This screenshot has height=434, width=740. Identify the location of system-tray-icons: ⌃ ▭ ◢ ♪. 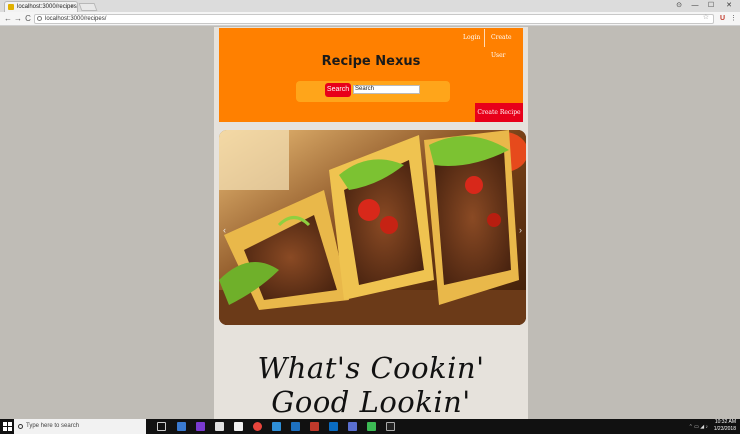
(698, 427).